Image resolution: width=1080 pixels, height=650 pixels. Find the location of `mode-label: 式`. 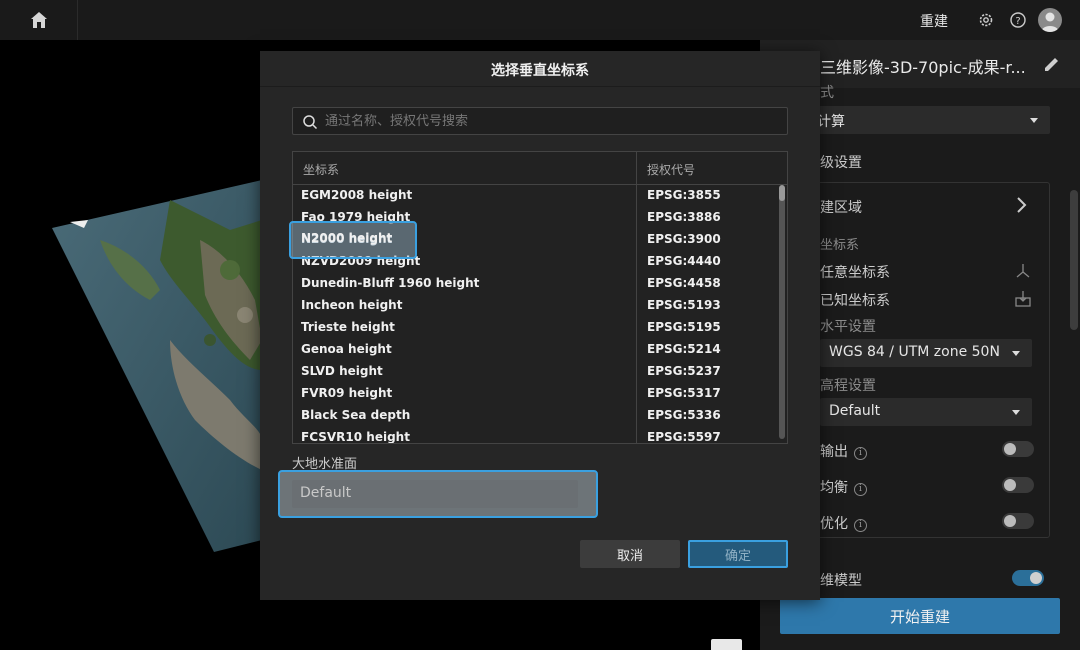

mode-label: 式 is located at coordinates (827, 93).